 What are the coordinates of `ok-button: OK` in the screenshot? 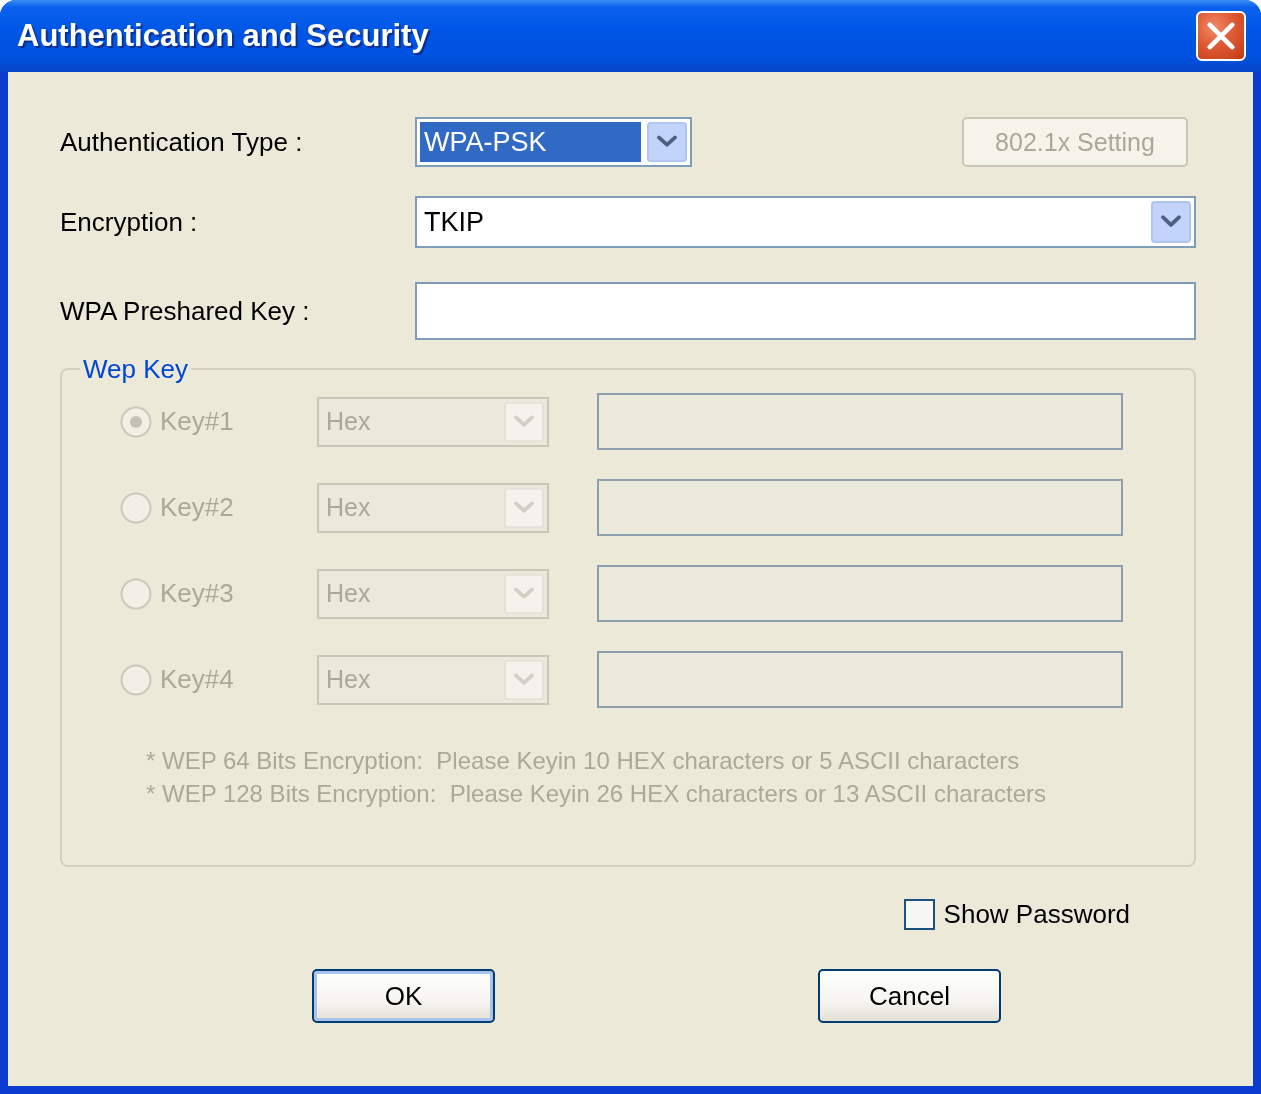 It's located at (403, 996).